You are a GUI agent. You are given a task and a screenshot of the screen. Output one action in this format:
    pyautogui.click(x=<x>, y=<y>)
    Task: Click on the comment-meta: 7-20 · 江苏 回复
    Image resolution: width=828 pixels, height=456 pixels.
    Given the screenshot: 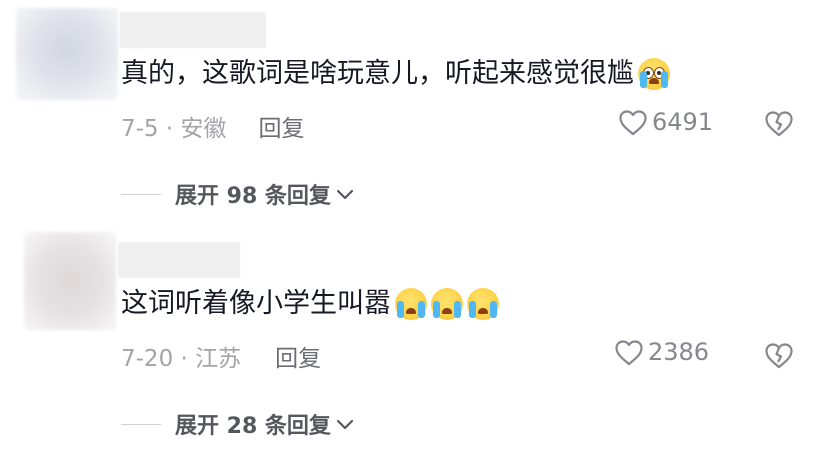 What is the action you would take?
    pyautogui.click(x=221, y=356)
    